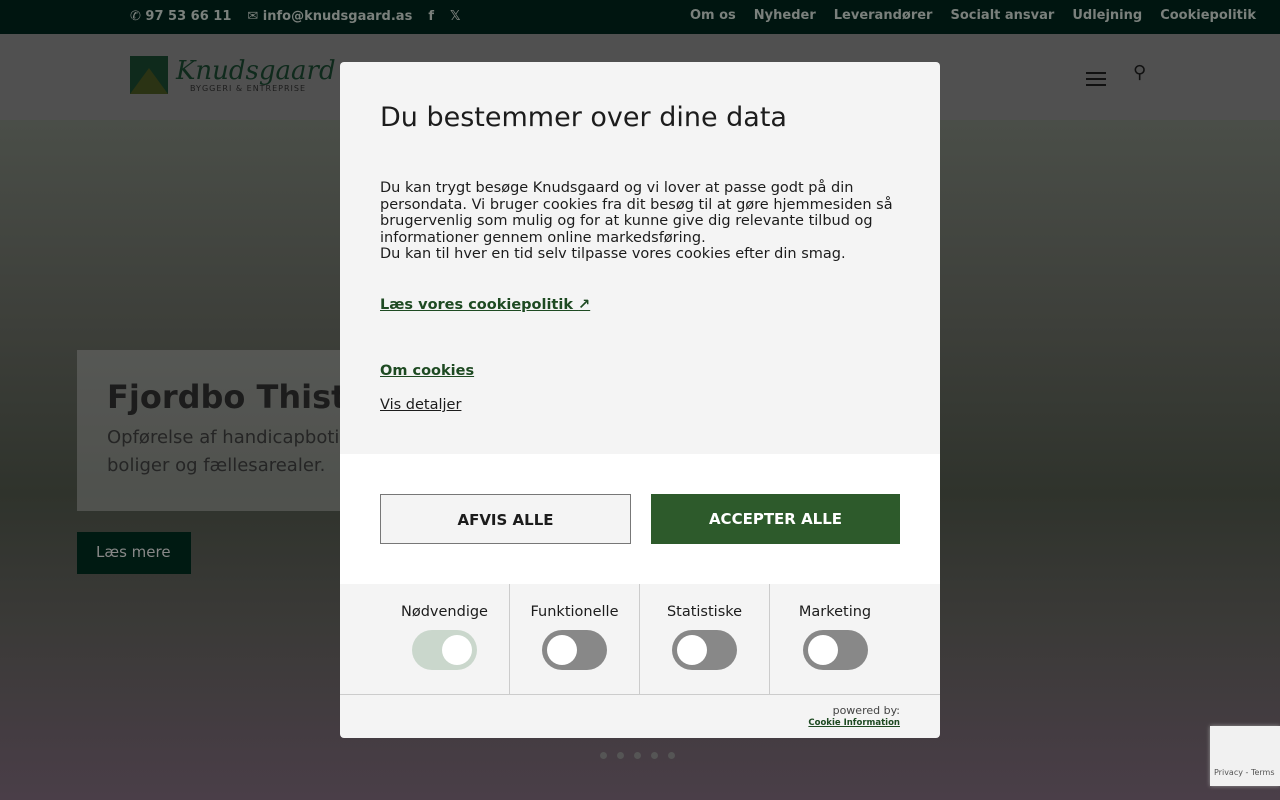 The image size is (1280, 800). Describe the element at coordinates (640, 716) in the screenshot. I see `dialog-footer: powered by: Cookie Information` at that location.